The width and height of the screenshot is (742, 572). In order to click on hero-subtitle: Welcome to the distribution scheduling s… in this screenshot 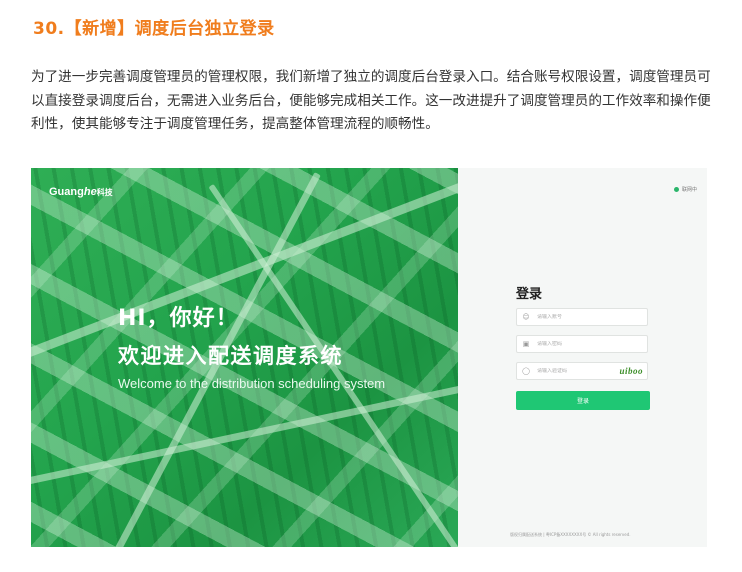, I will do `click(252, 383)`.